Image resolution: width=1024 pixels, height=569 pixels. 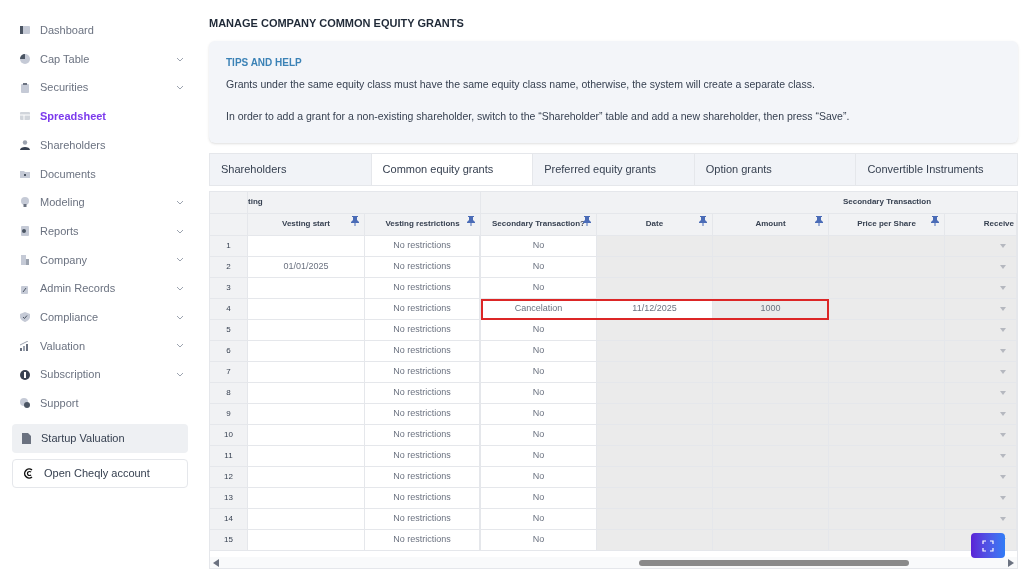 What do you see at coordinates (613, 562) in the screenshot?
I see `horizontal-scrollbar` at bounding box center [613, 562].